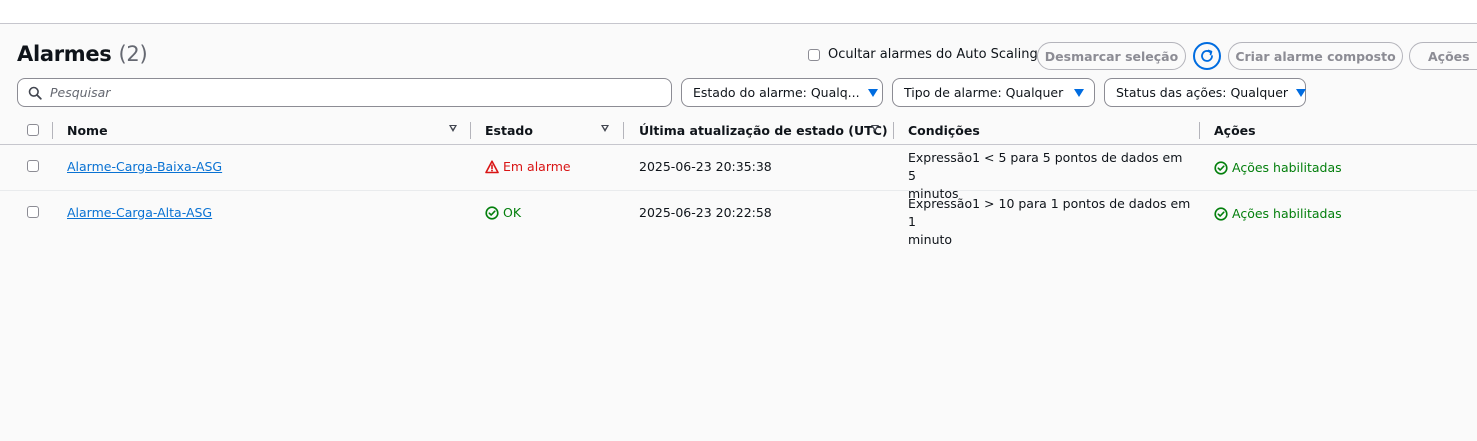 The height and width of the screenshot is (441, 1477). I want to click on actions-status-filter-label: Status das ações: Qualquer, so click(1202, 92).